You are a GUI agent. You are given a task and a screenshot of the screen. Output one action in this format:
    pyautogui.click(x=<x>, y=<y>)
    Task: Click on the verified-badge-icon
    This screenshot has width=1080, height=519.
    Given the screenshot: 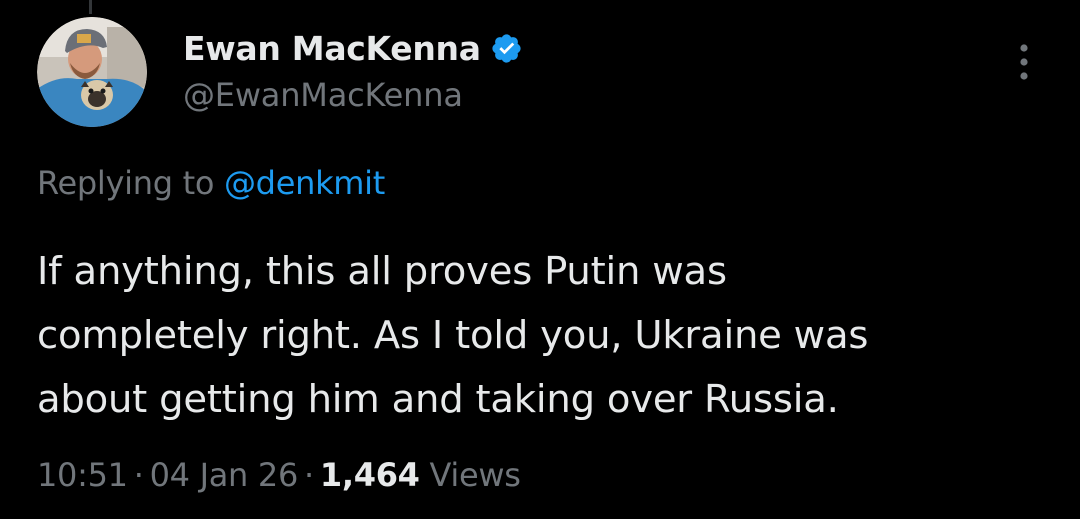 What is the action you would take?
    pyautogui.click(x=506, y=48)
    